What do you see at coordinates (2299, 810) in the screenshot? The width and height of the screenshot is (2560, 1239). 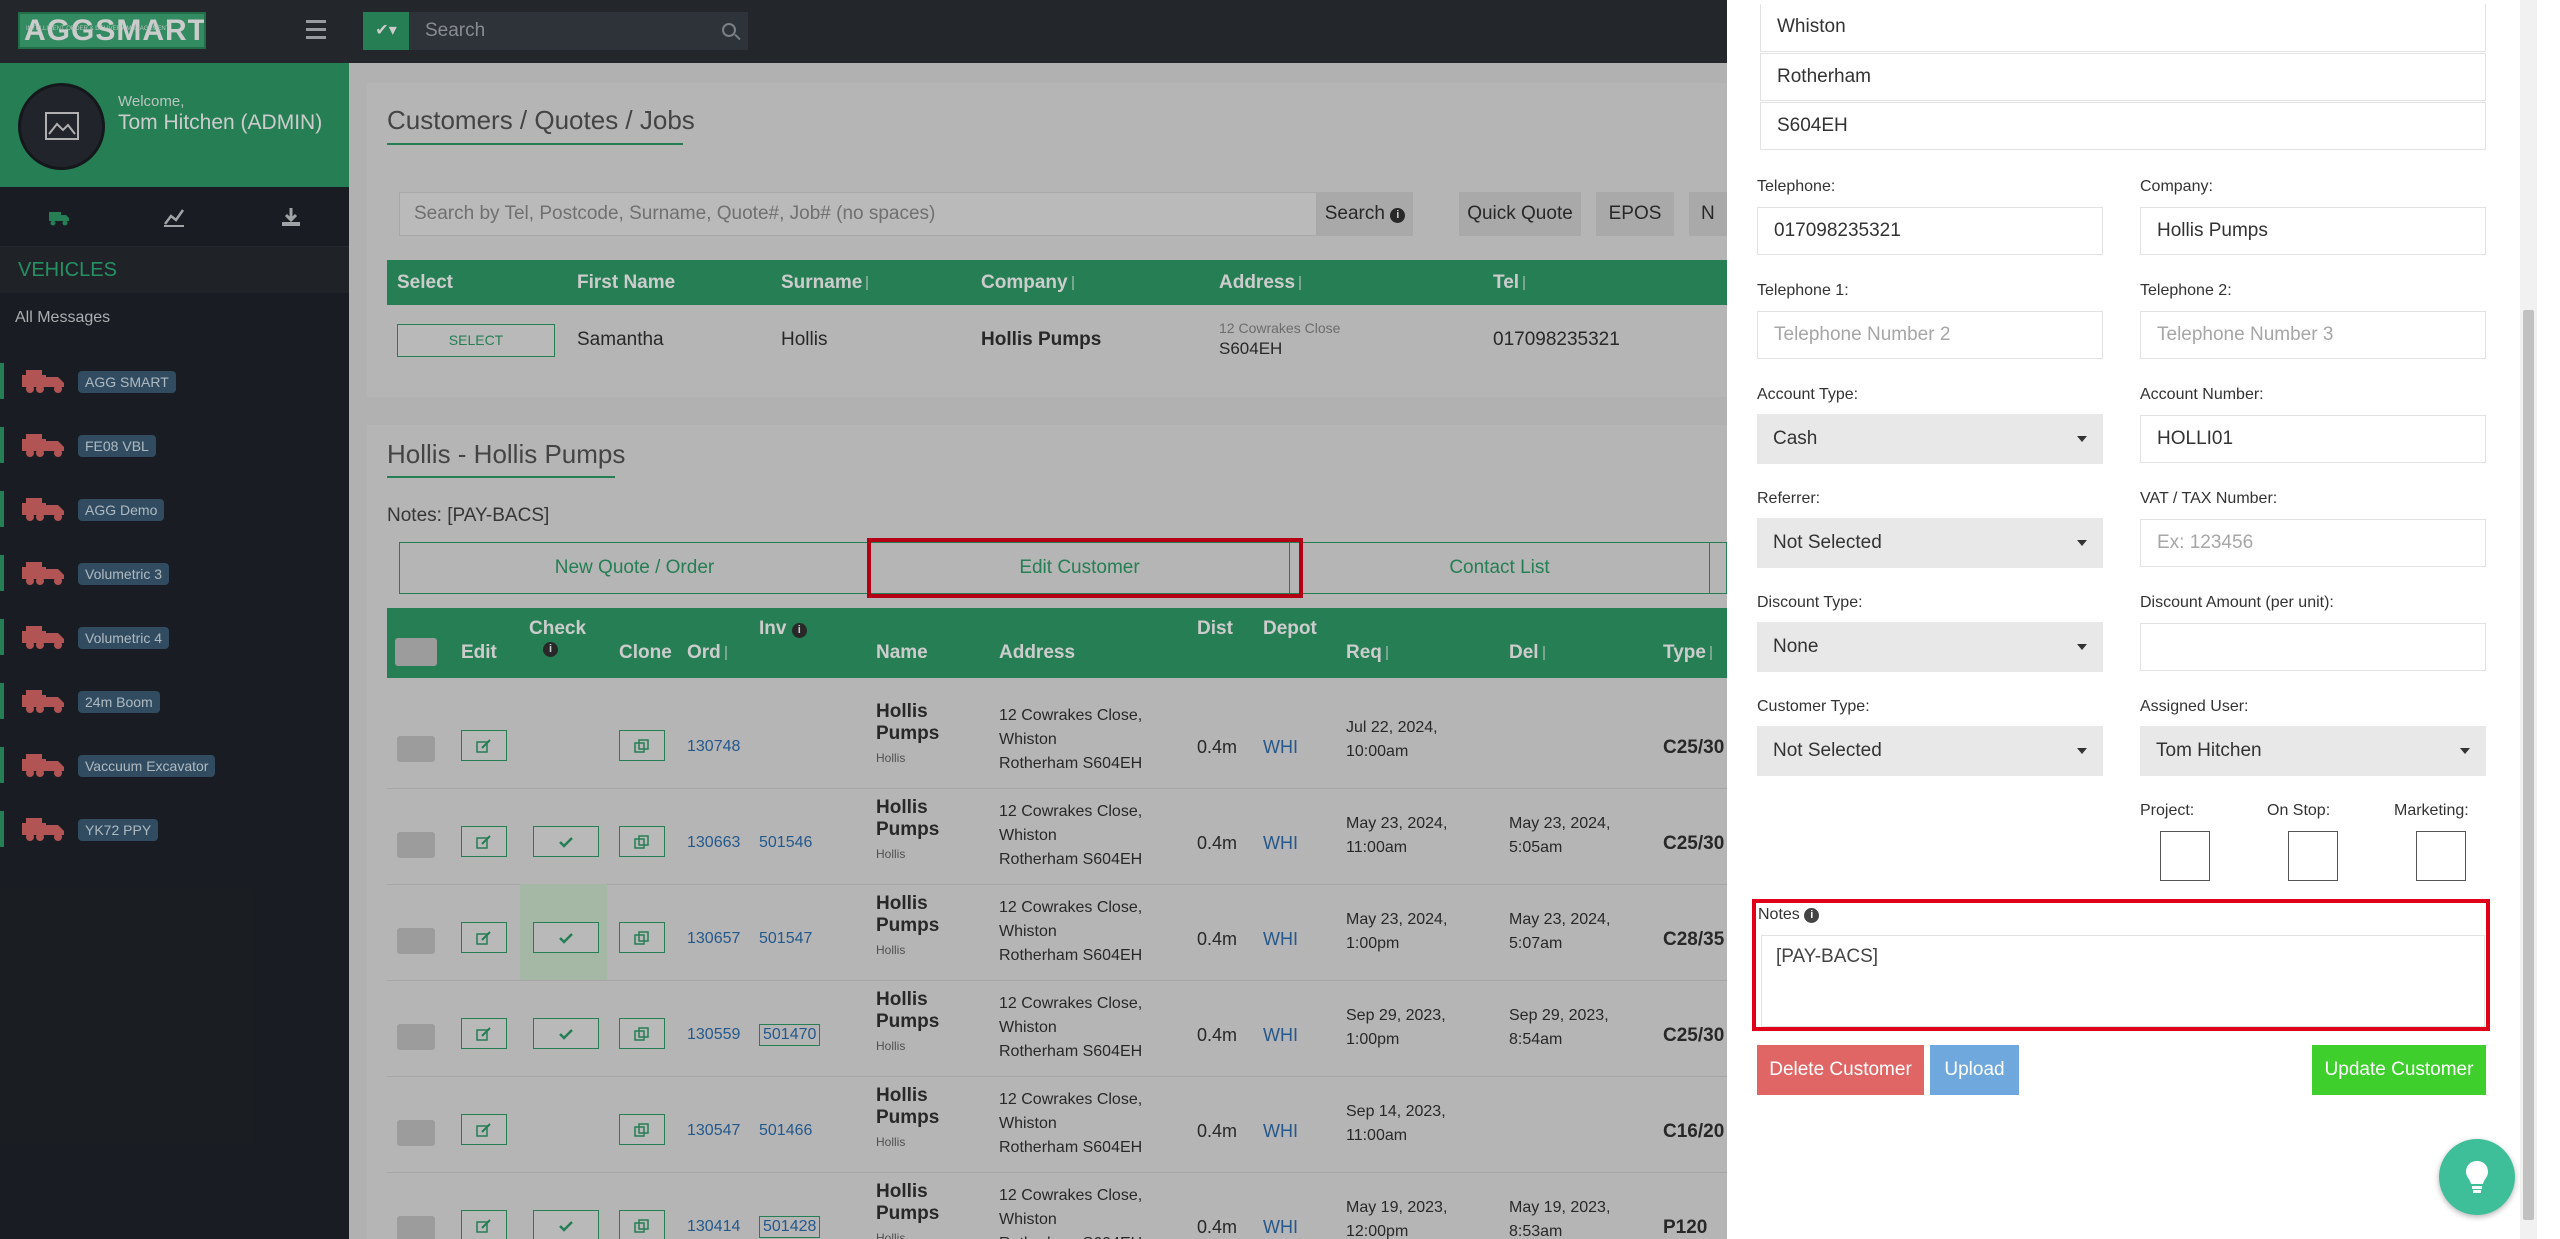 I see `on-stop-label: On Stop:` at bounding box center [2299, 810].